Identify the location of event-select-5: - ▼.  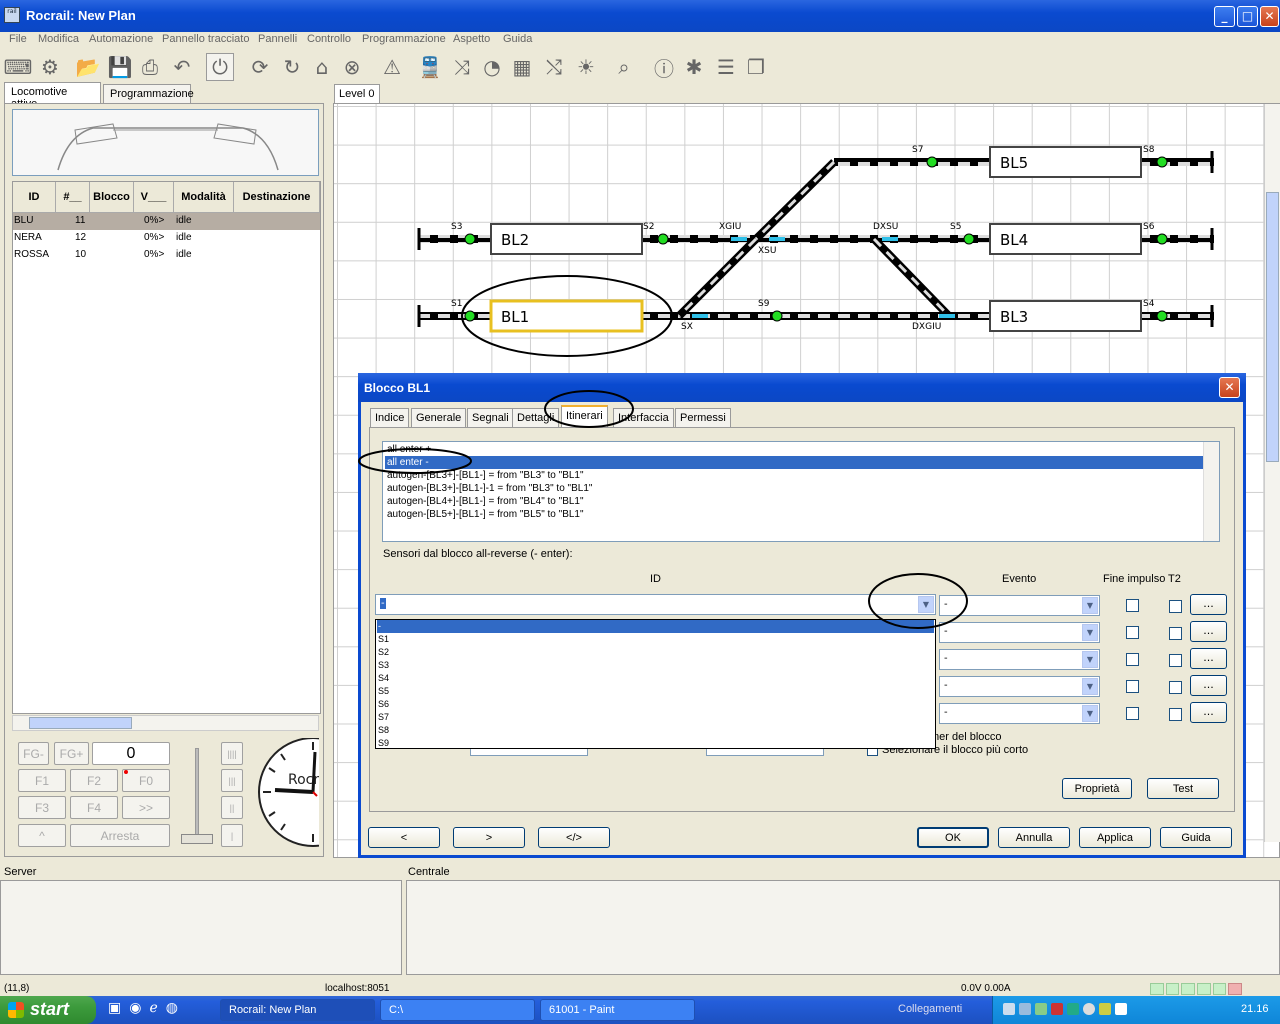
(1019, 713).